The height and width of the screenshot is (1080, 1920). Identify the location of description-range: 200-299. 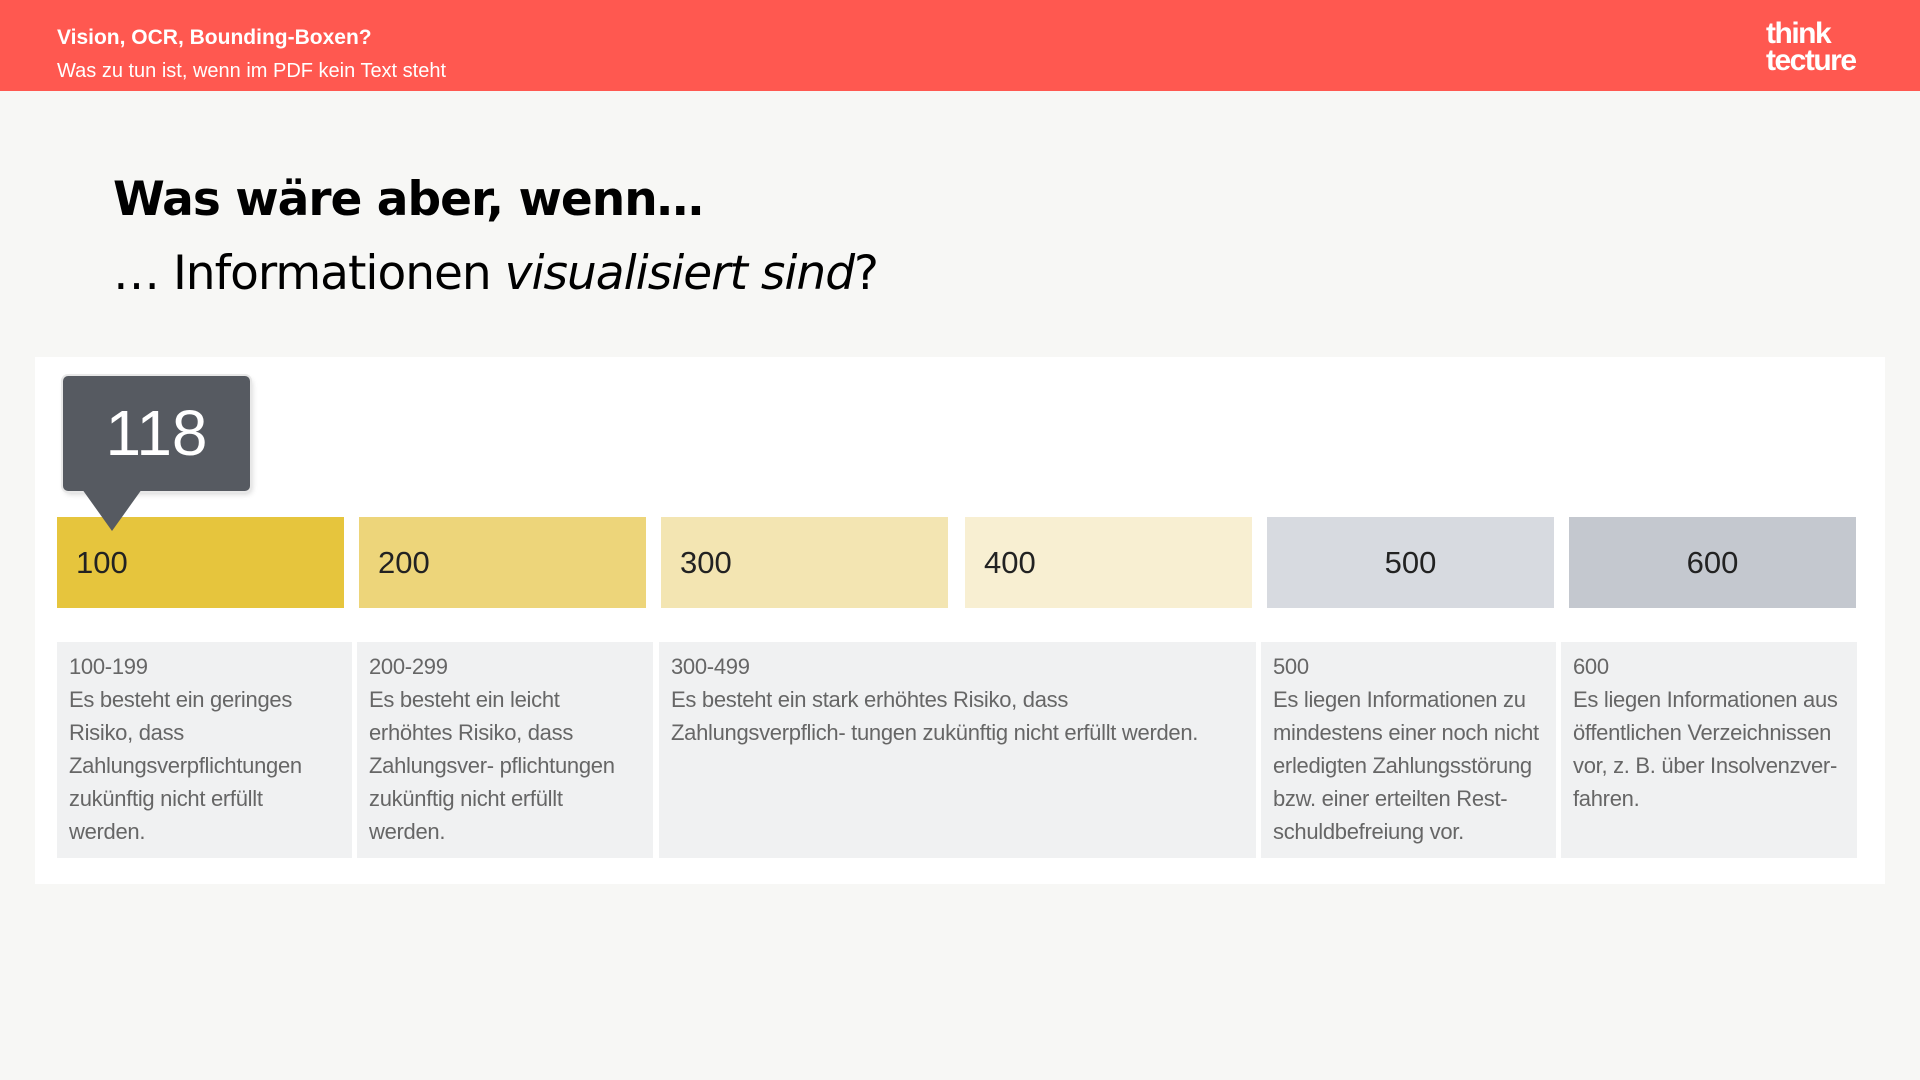
(408, 666).